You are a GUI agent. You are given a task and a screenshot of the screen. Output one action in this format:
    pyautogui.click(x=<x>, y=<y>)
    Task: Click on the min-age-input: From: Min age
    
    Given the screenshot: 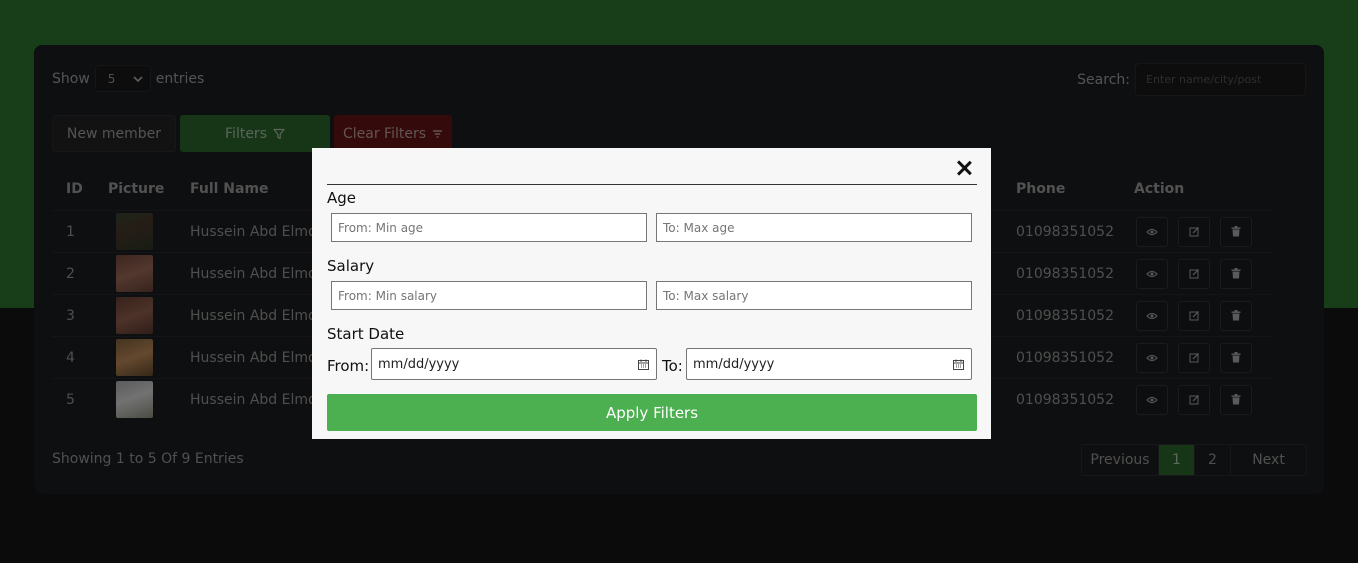 What is the action you would take?
    pyautogui.click(x=489, y=227)
    